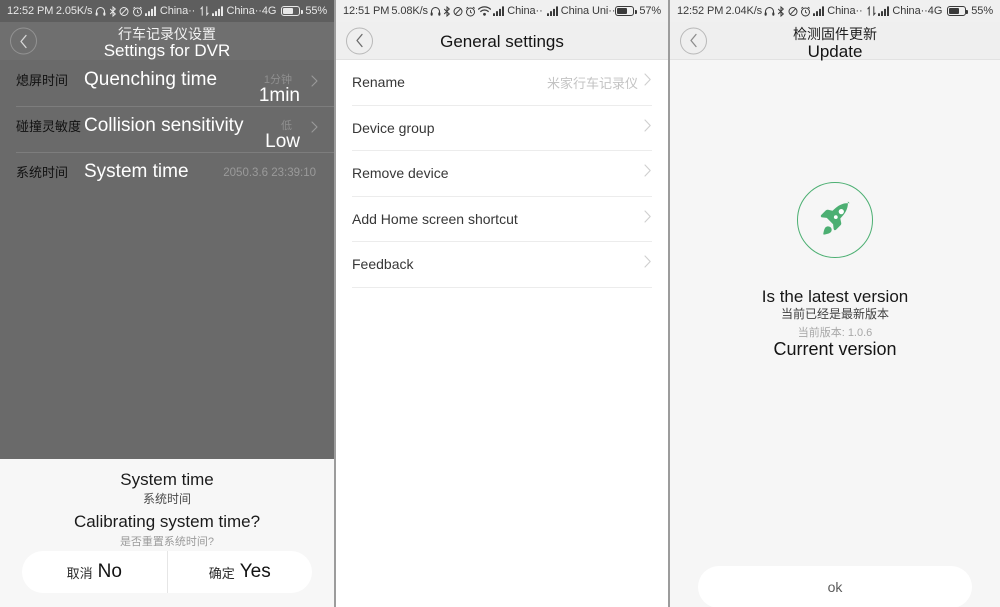  I want to click on cancel-label-cn: 取消, so click(79, 573).